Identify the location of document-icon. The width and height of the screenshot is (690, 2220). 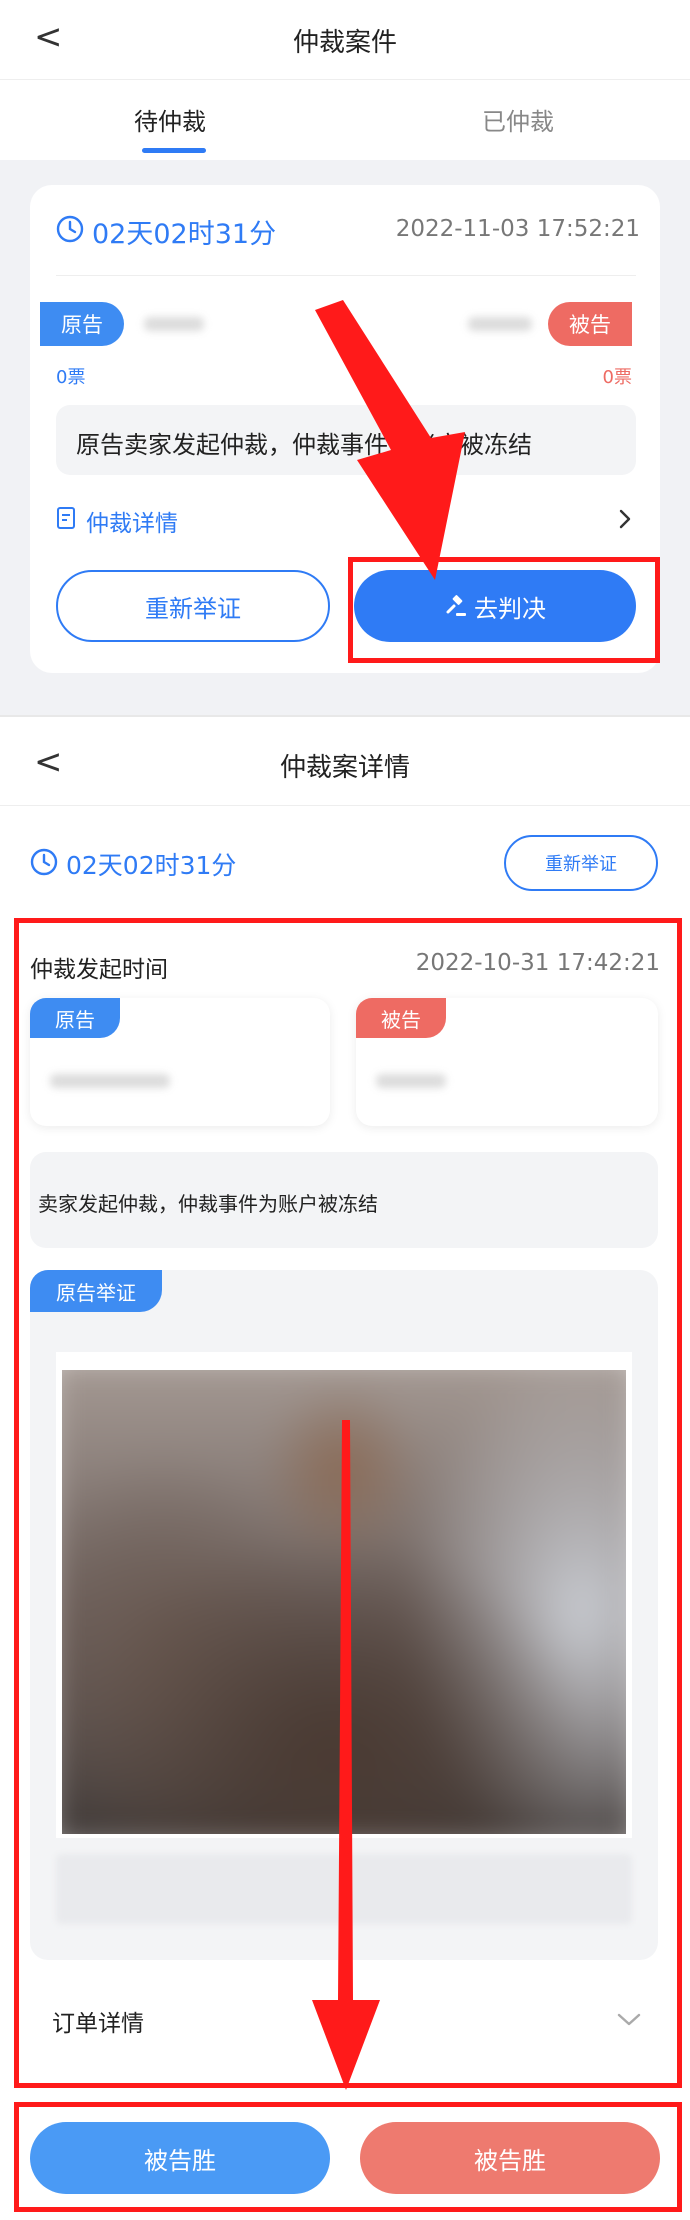
(66, 518).